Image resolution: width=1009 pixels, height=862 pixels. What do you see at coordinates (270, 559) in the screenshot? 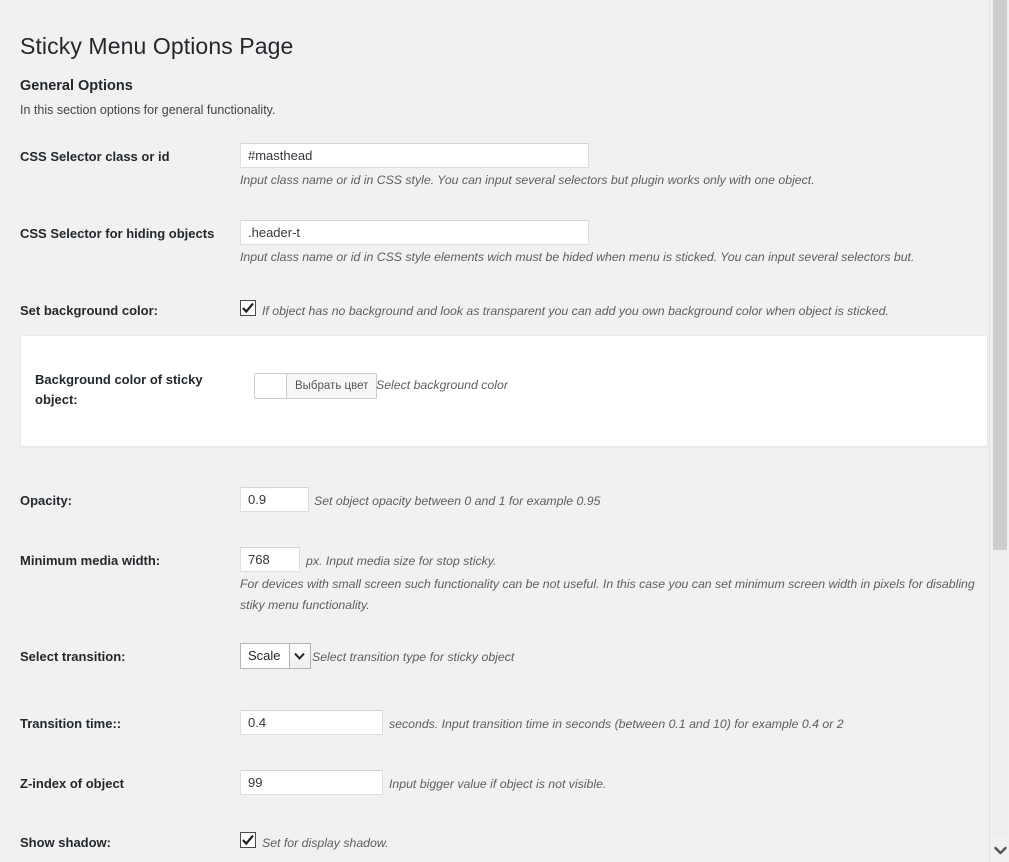
I see `minimum-media-width-input` at bounding box center [270, 559].